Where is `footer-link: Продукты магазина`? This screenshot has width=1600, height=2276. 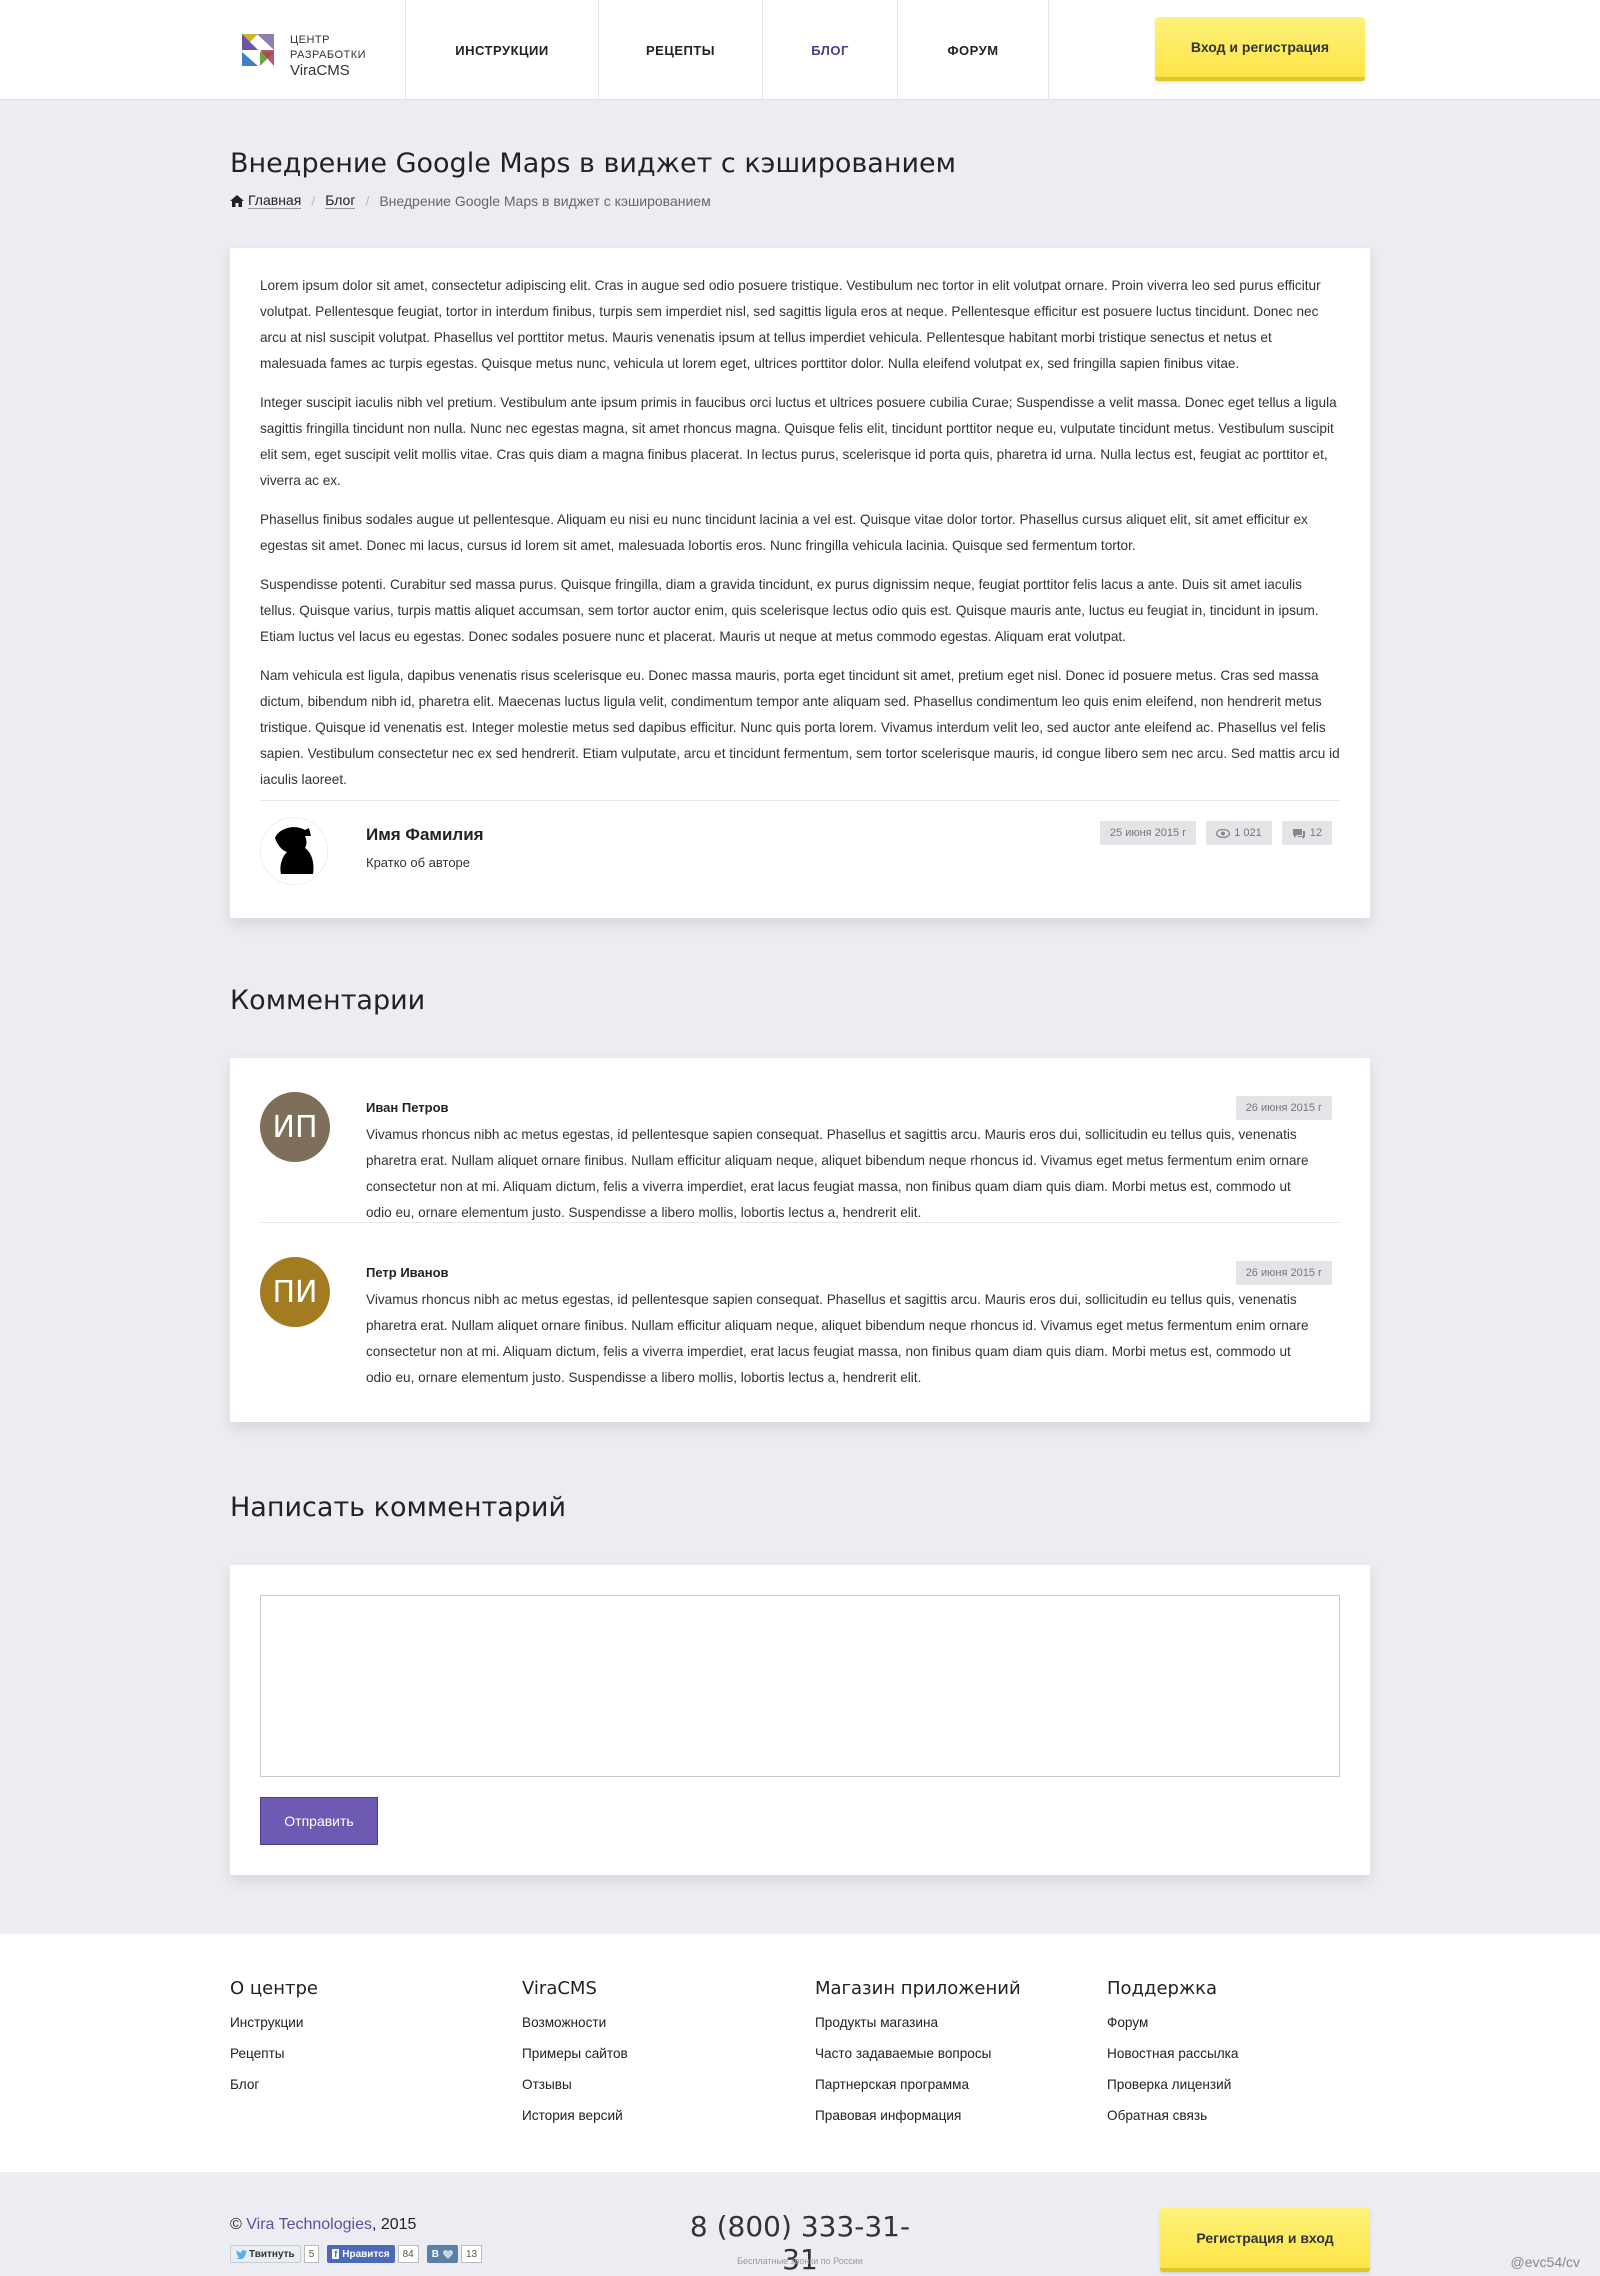 footer-link: Продукты магазина is located at coordinates (918, 2030).